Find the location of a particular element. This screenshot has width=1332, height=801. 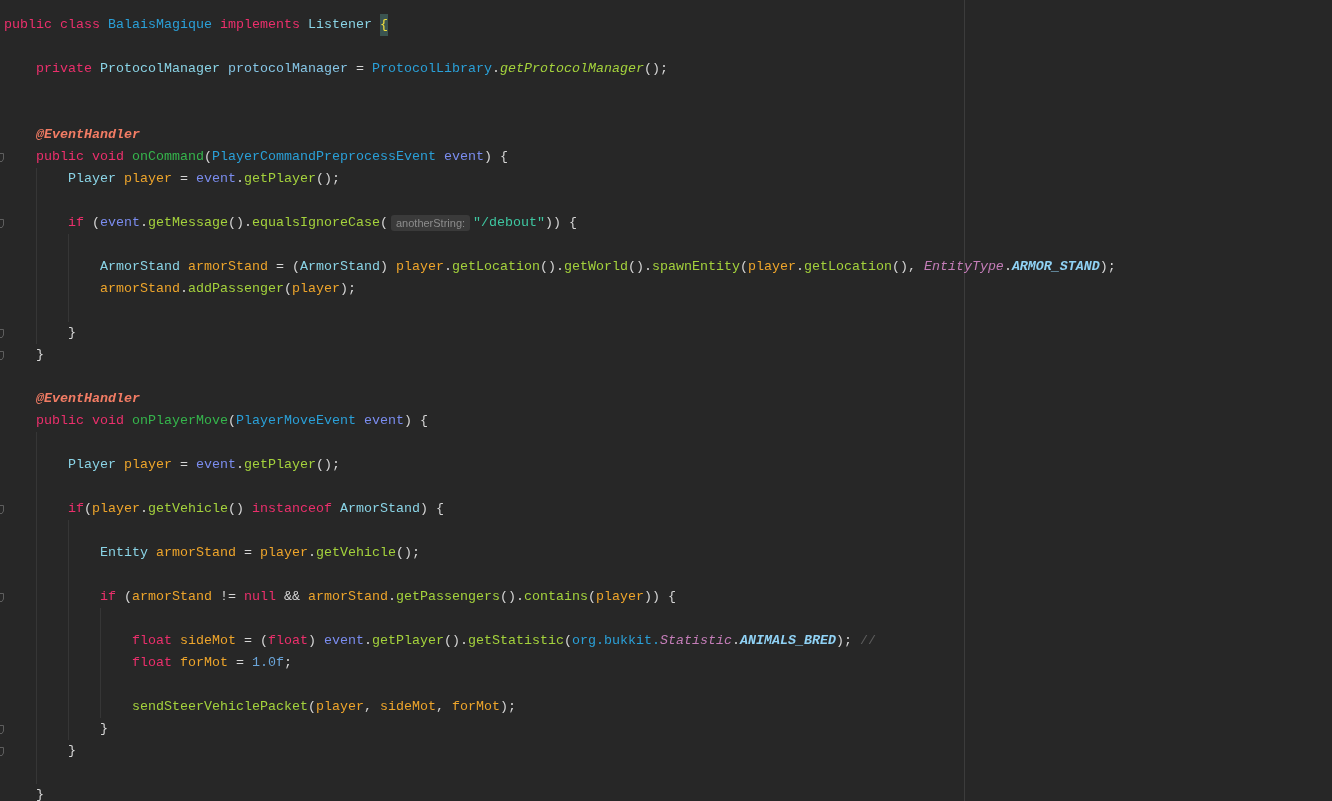

code-text: Entity armorStand = player.getVehicle(); is located at coordinates (260, 553).